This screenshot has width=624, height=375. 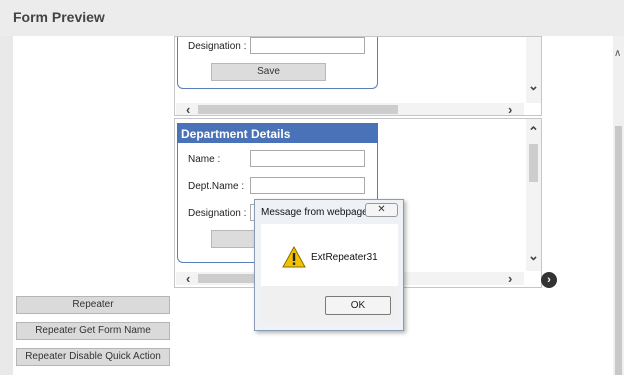 I want to click on header-bar: Form Preview, so click(x=312, y=18).